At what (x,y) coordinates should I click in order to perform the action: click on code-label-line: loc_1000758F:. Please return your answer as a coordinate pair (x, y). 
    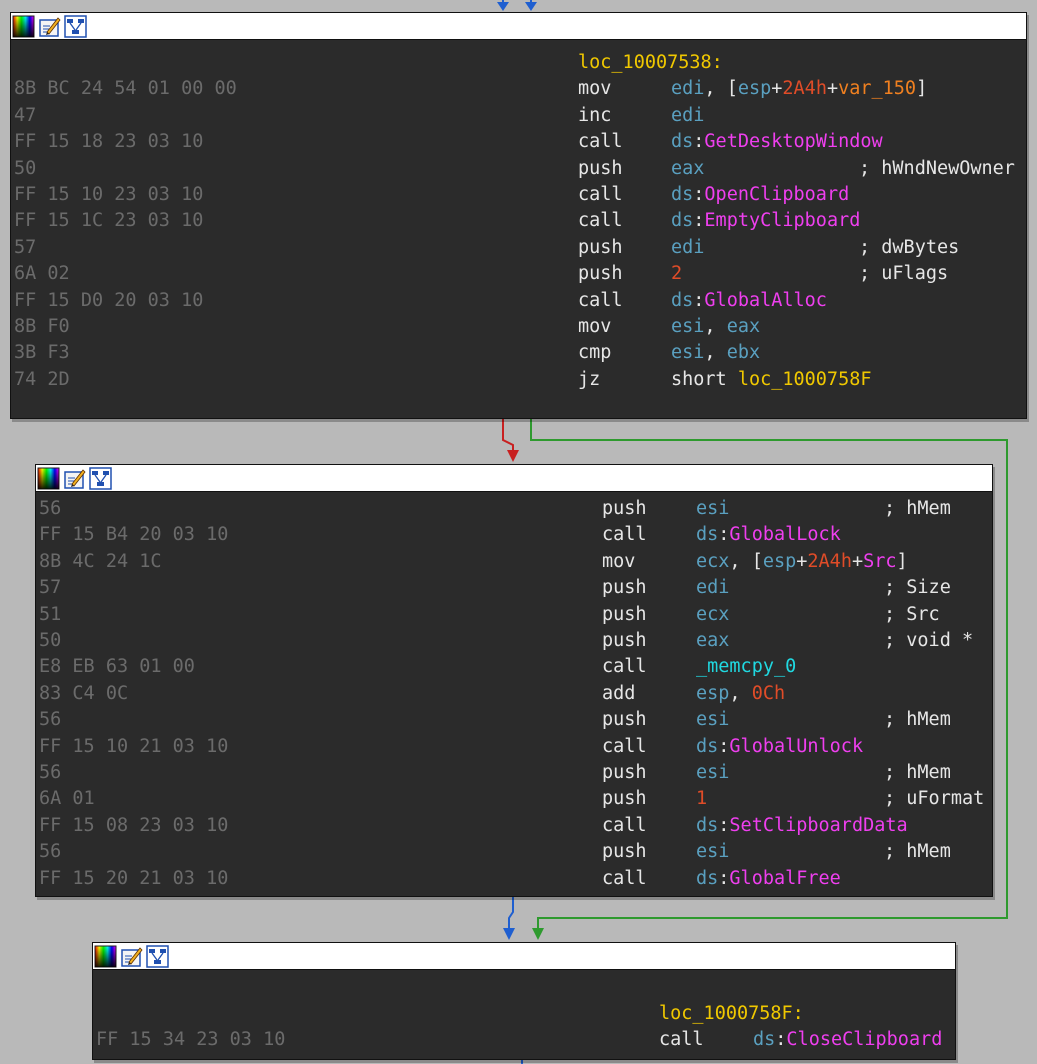
    Looking at the image, I should click on (524, 1014).